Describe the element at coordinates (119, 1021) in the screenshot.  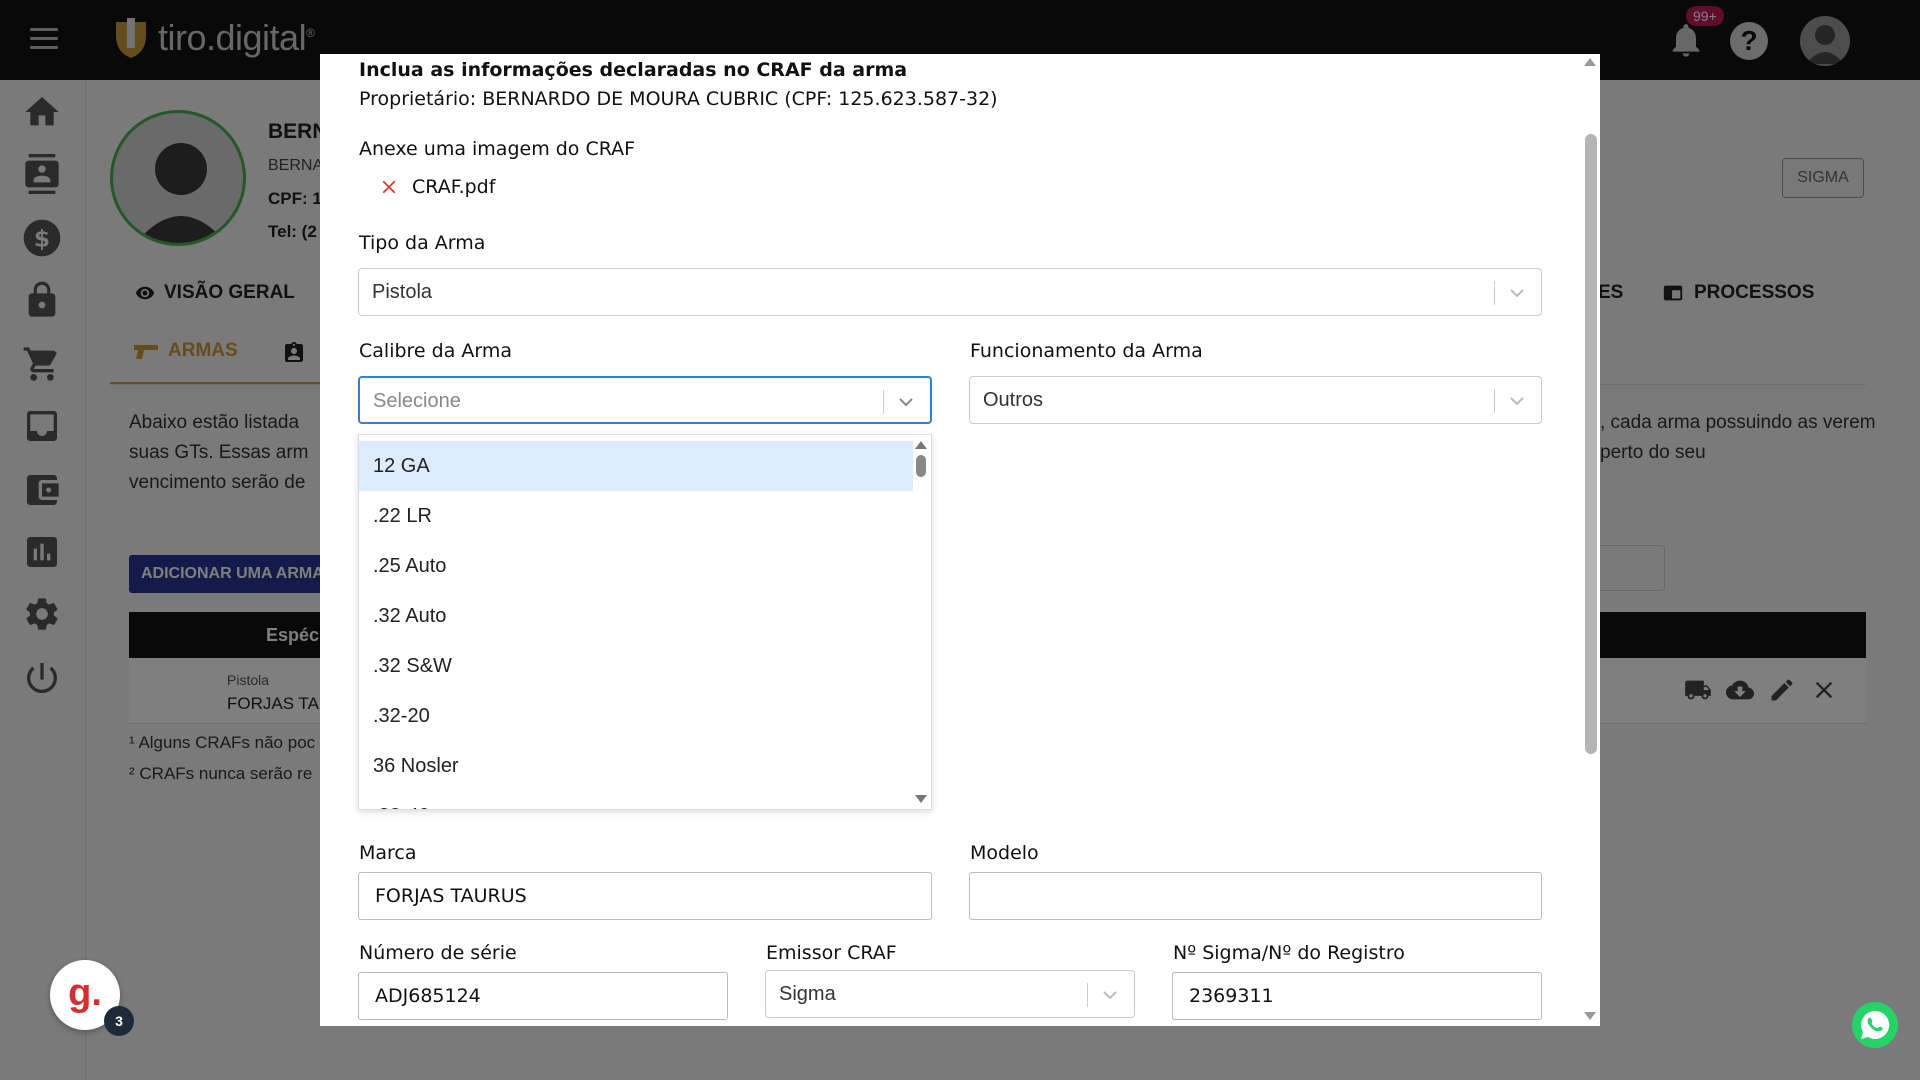
I see `chat-count-badge: 3` at that location.